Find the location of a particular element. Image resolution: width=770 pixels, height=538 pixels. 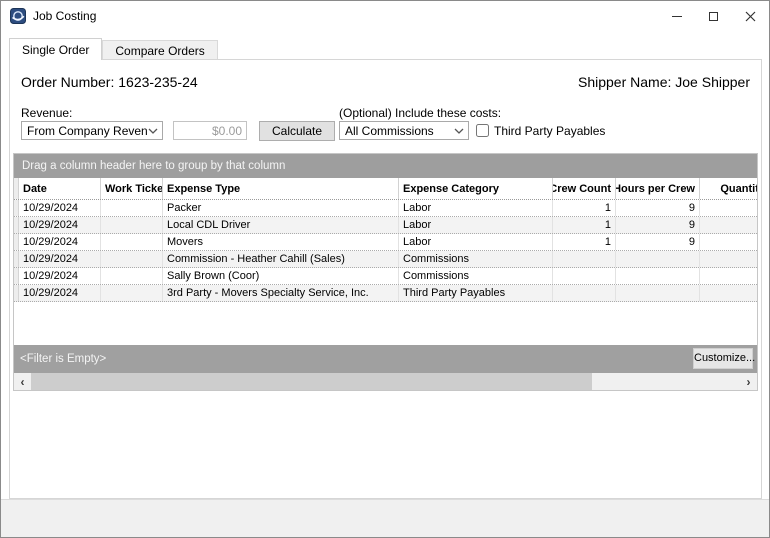

commissions-dropdown: All Commissions is located at coordinates (404, 130).